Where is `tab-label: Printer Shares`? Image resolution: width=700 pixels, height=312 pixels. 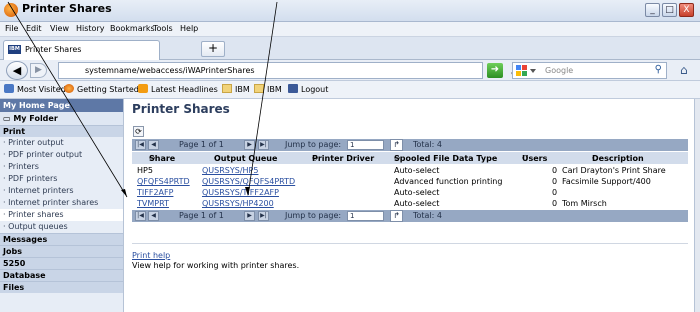 tab-label: Printer Shares is located at coordinates (53, 49).